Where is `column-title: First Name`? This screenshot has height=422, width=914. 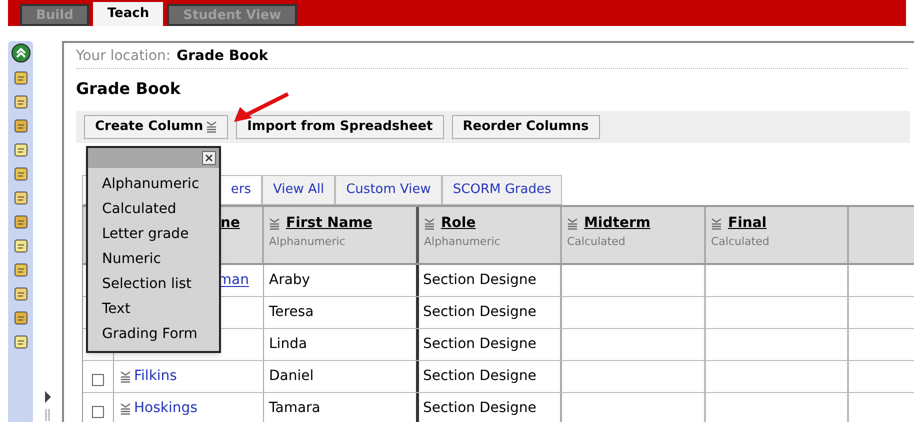
column-title: First Name is located at coordinates (329, 223).